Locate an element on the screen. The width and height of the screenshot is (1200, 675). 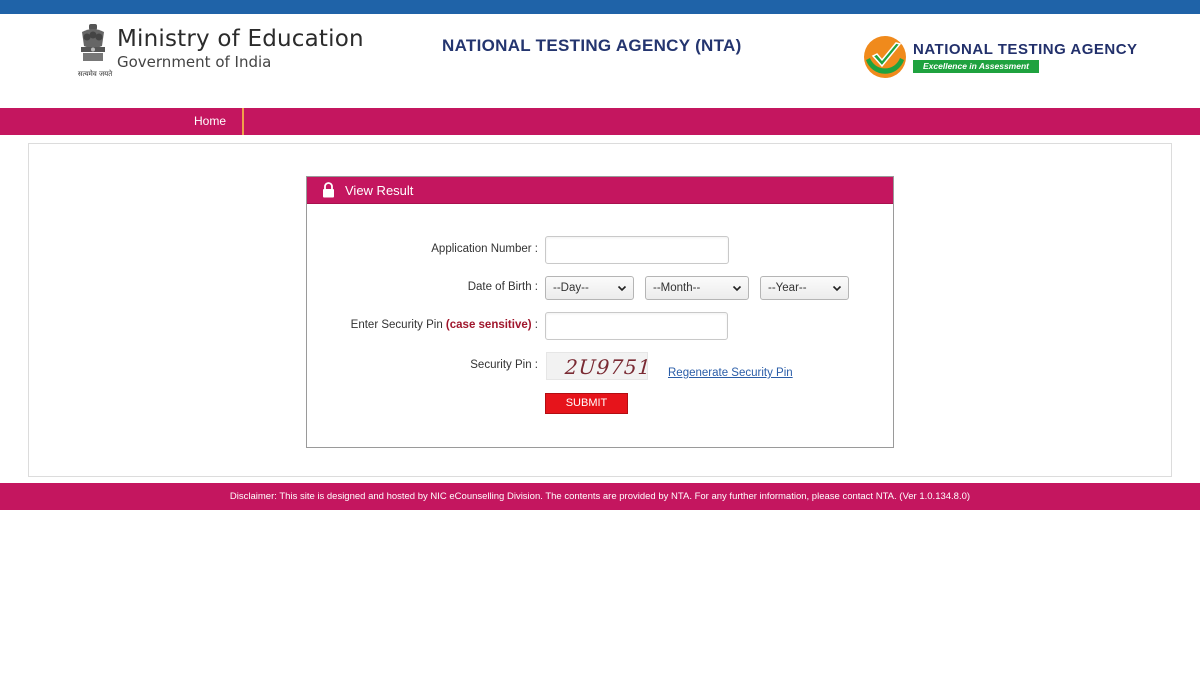
lock-icon is located at coordinates (328, 190).